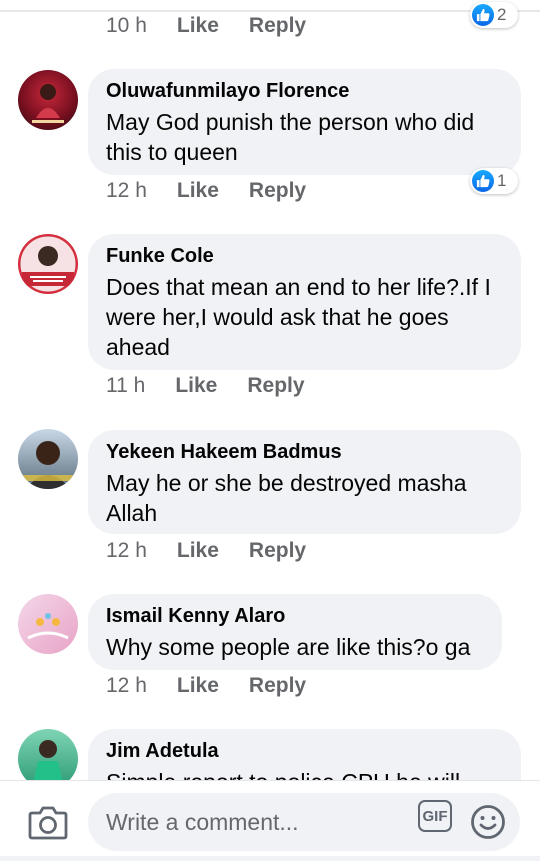 This screenshot has width=540, height=861. I want to click on comment-time: 11 h, so click(126, 385).